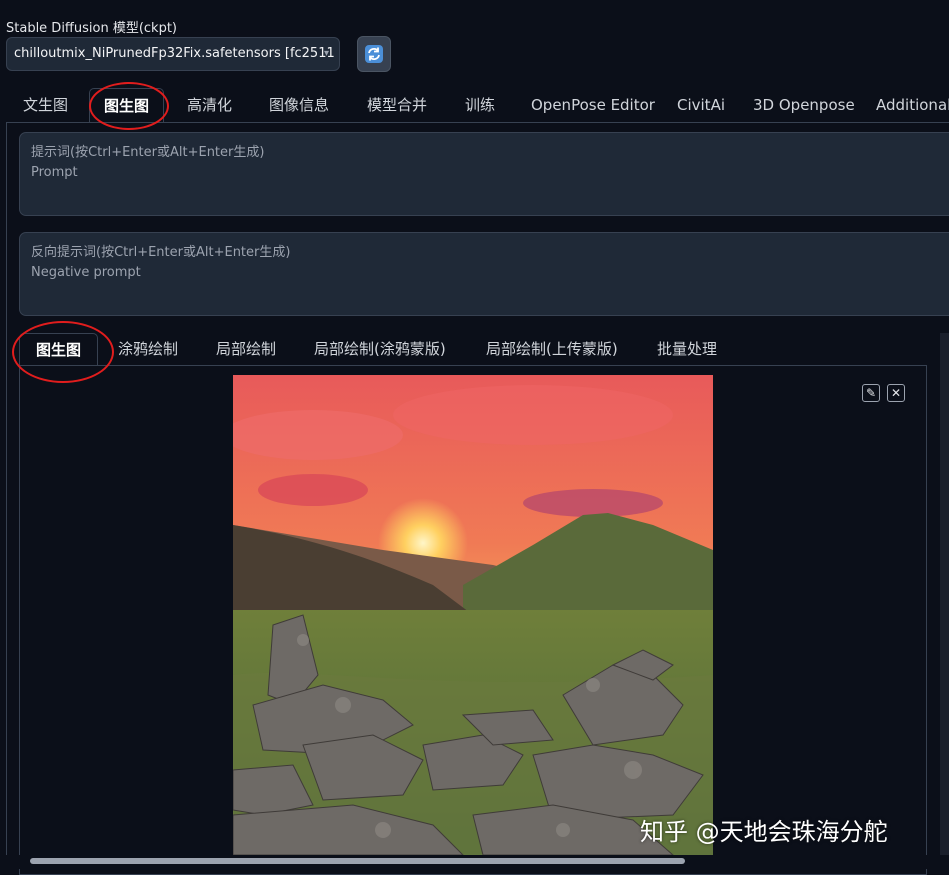 The height and width of the screenshot is (875, 949). Describe the element at coordinates (687, 349) in the screenshot. I see `subtab-batch: 批量处理` at that location.